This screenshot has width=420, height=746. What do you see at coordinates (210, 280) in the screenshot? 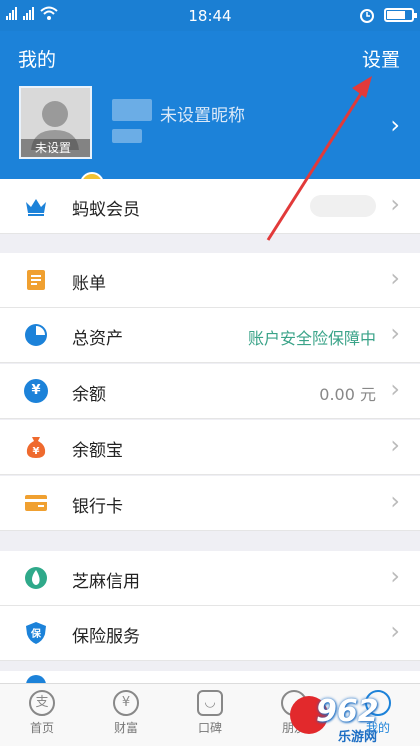
I see `menu-row-bill: 账单 ›` at bounding box center [210, 280].